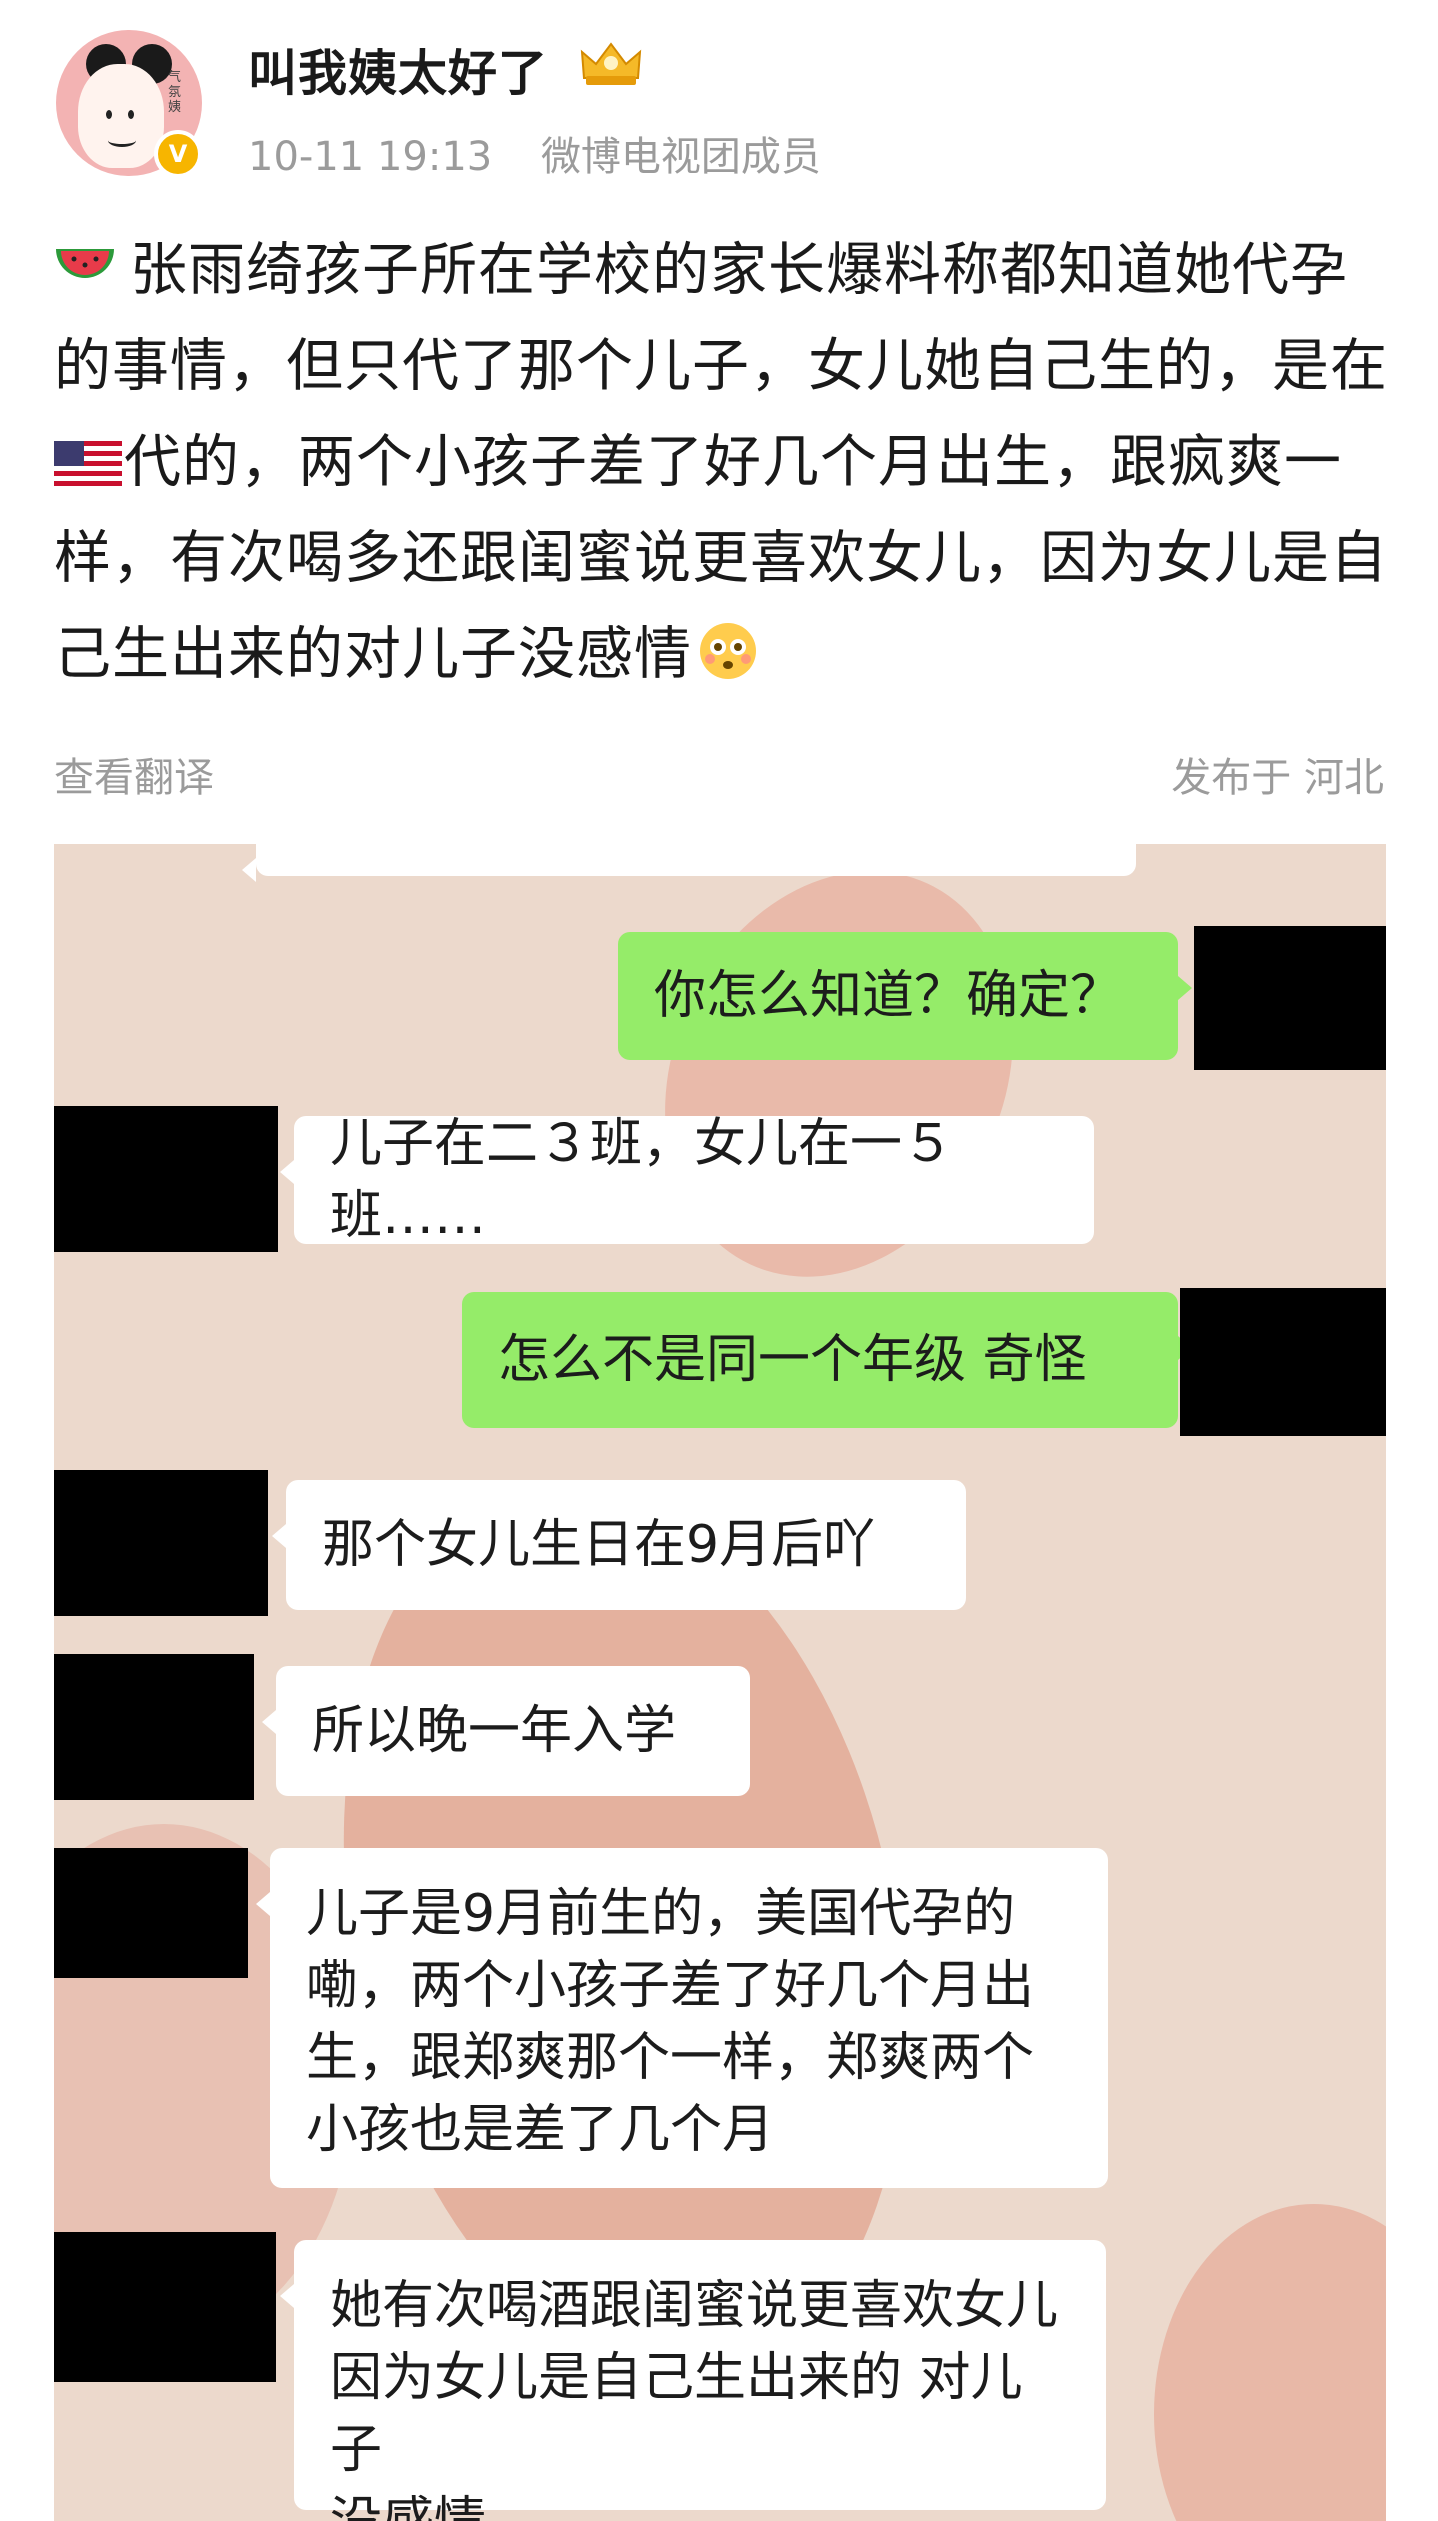  I want to click on post-location: 发布于 河北, so click(1277, 778).